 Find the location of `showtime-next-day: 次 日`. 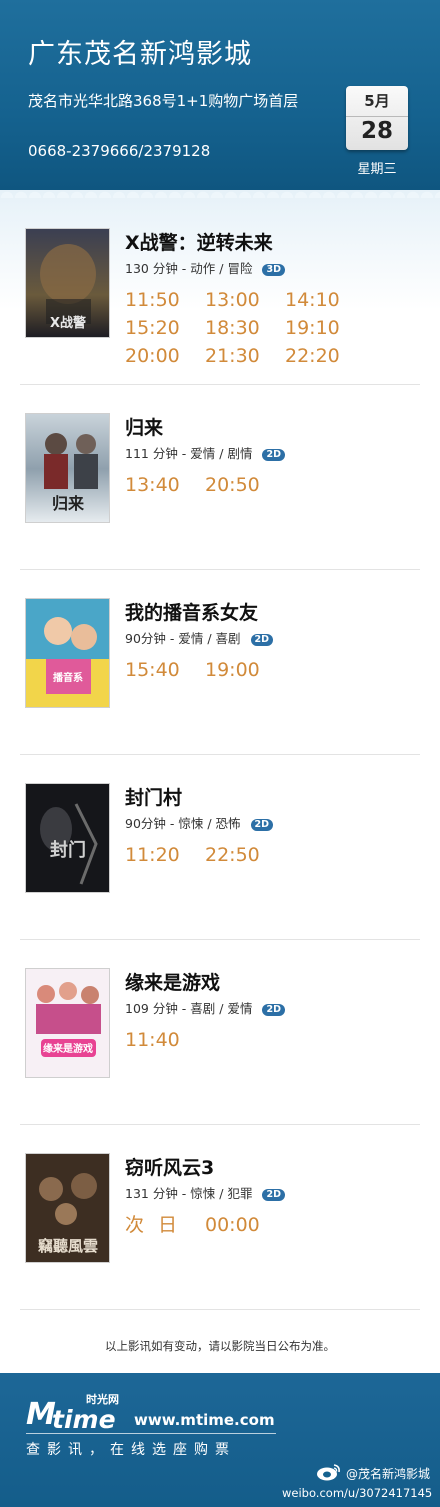

showtime-next-day: 次 日 is located at coordinates (165, 1225).